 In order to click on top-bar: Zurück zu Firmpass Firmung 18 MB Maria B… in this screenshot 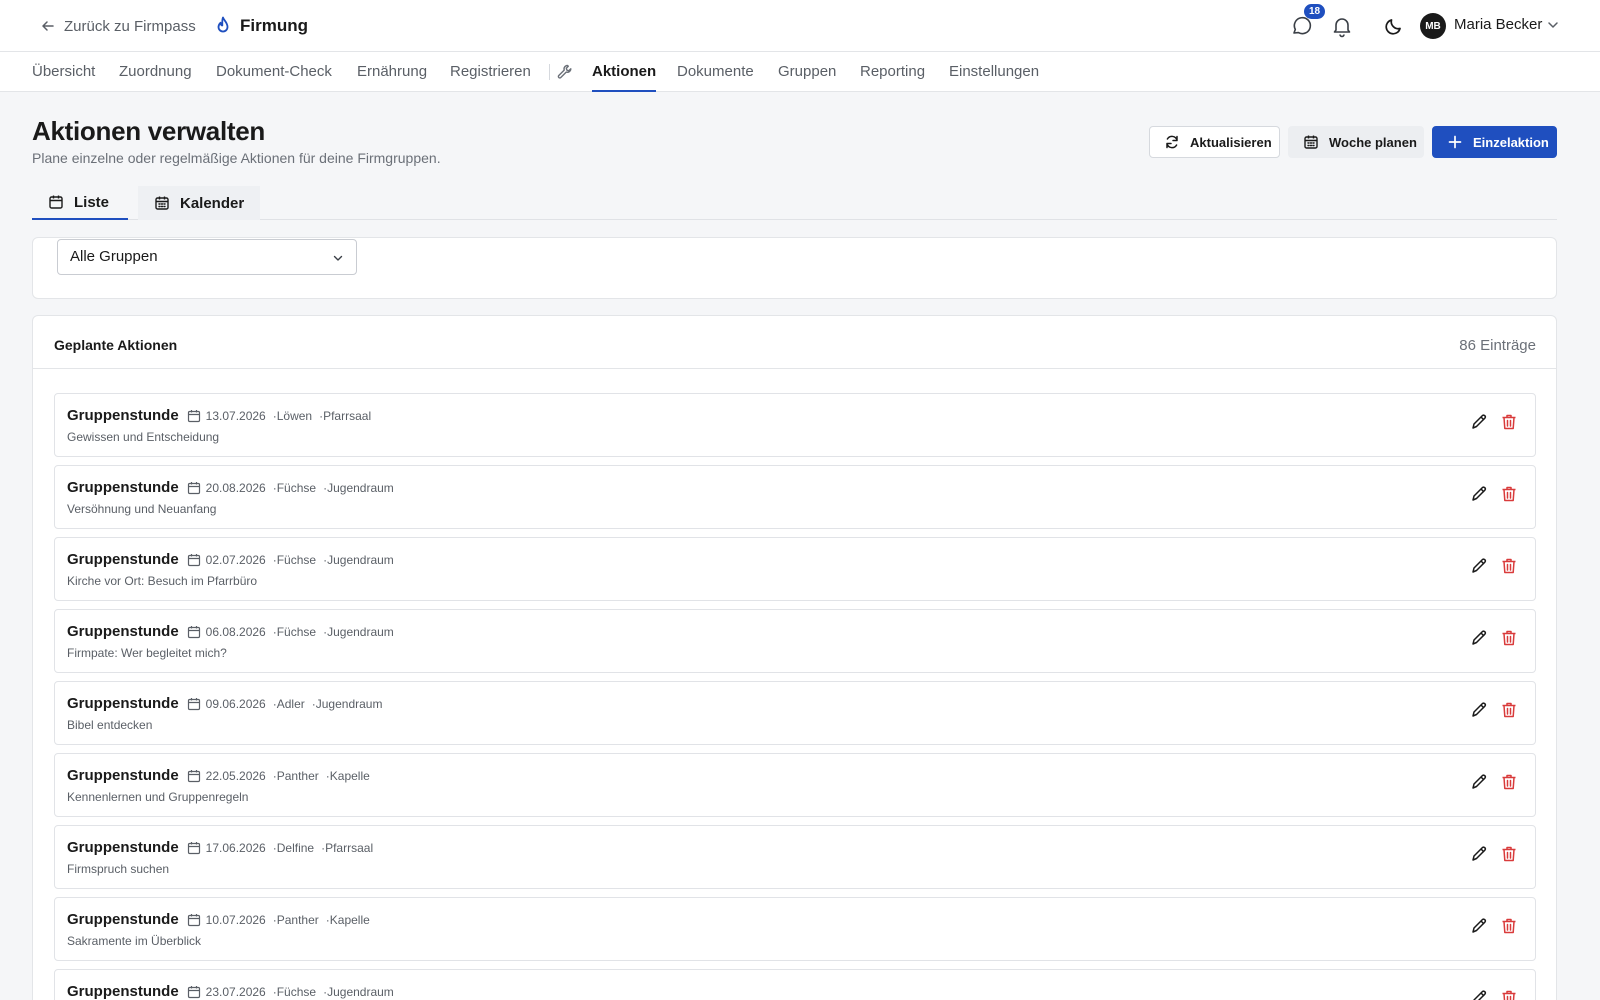, I will do `click(800, 26)`.